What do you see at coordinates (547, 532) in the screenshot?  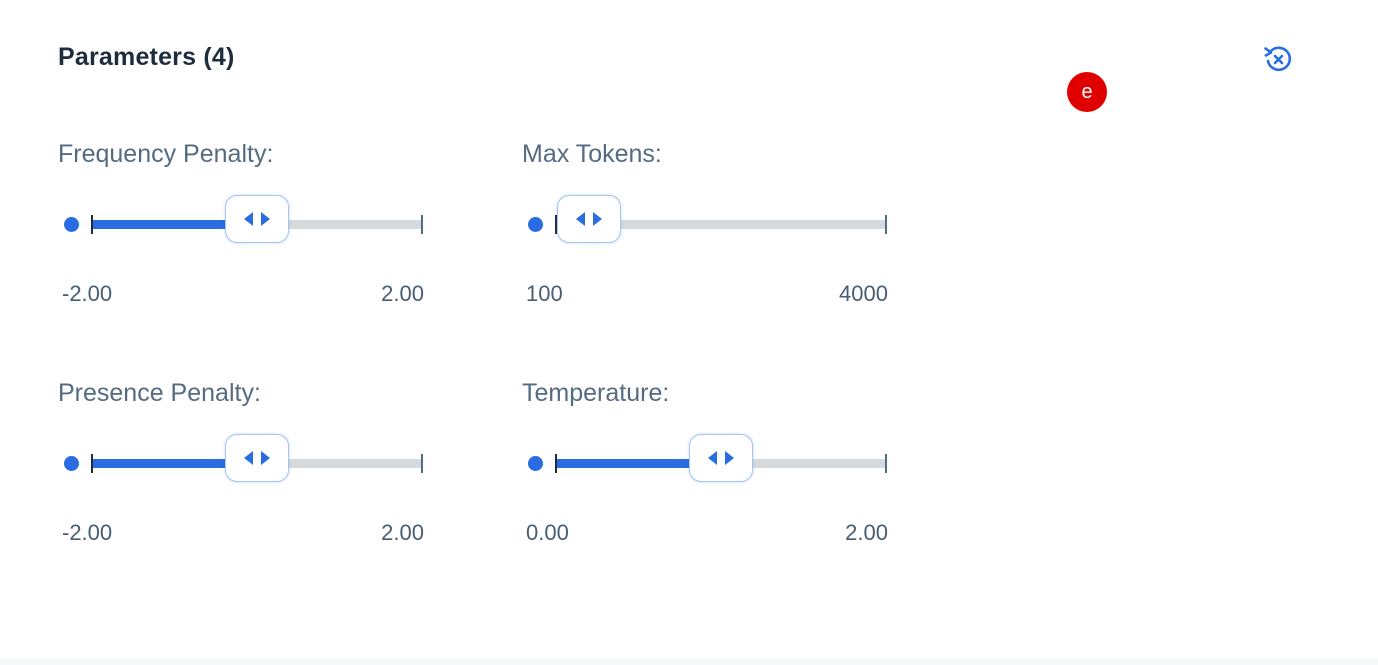 I see `range-min-label: 0.00` at bounding box center [547, 532].